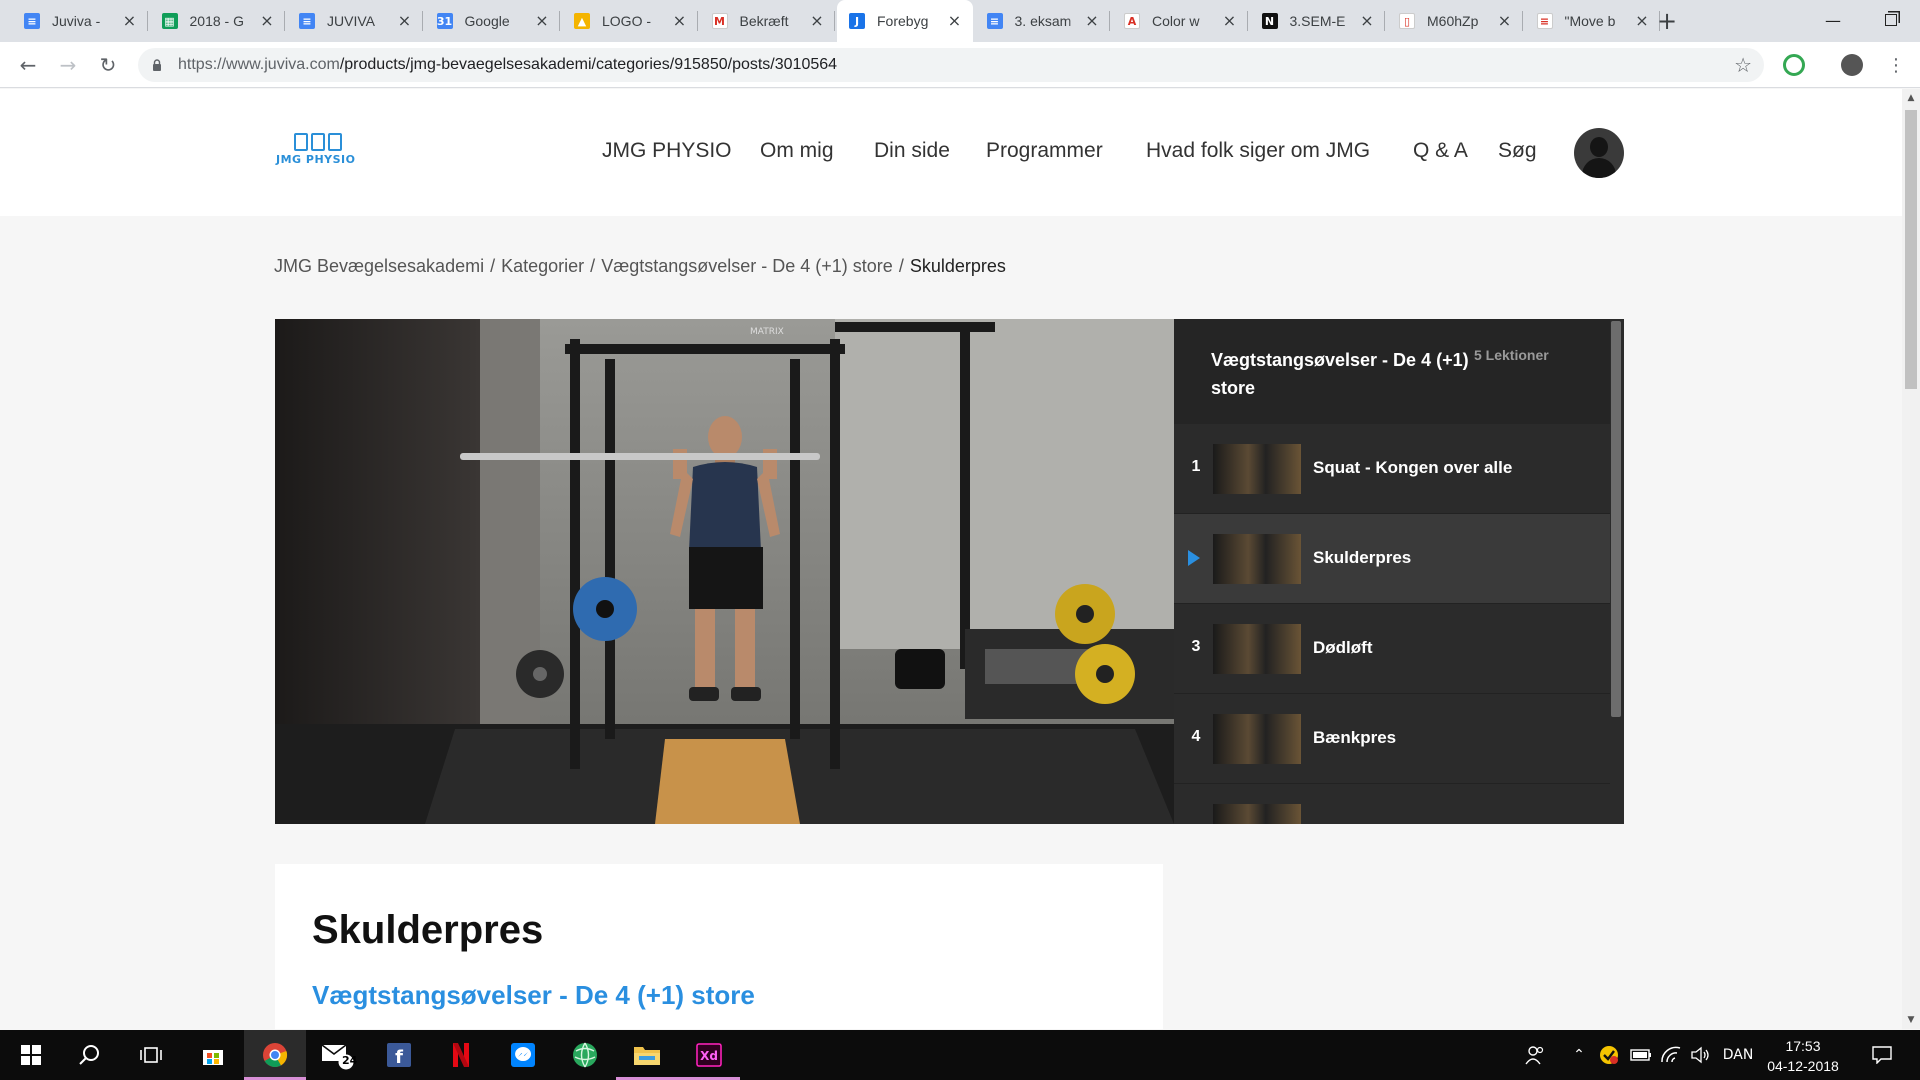  I want to click on messenger-icon, so click(523, 1055).